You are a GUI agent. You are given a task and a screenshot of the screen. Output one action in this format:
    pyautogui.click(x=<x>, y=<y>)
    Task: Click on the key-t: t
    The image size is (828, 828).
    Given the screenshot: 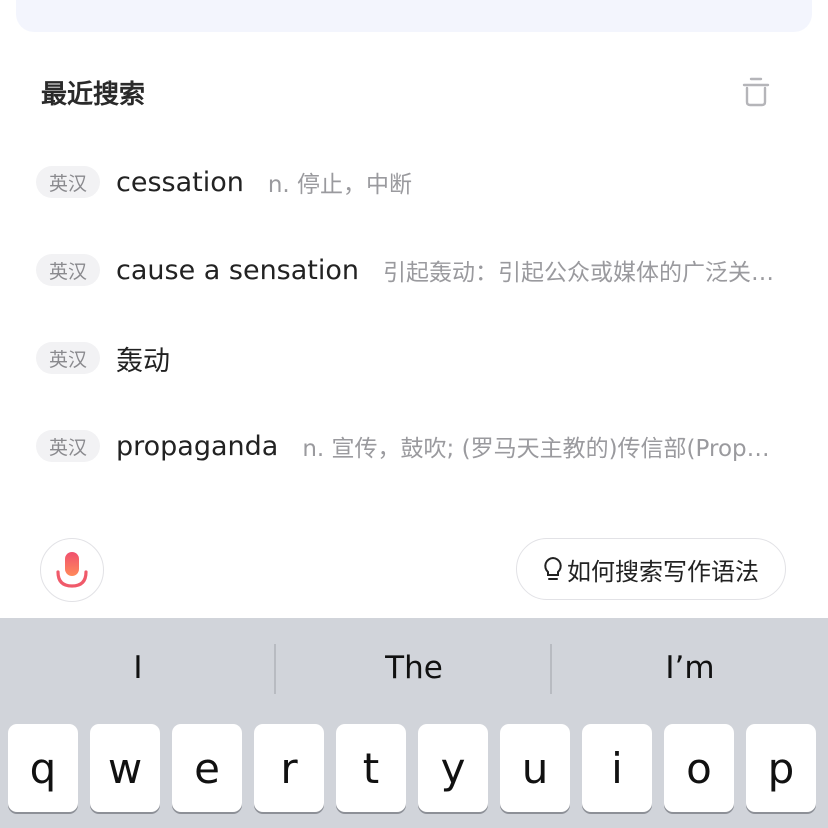 What is the action you would take?
    pyautogui.click(x=371, y=768)
    